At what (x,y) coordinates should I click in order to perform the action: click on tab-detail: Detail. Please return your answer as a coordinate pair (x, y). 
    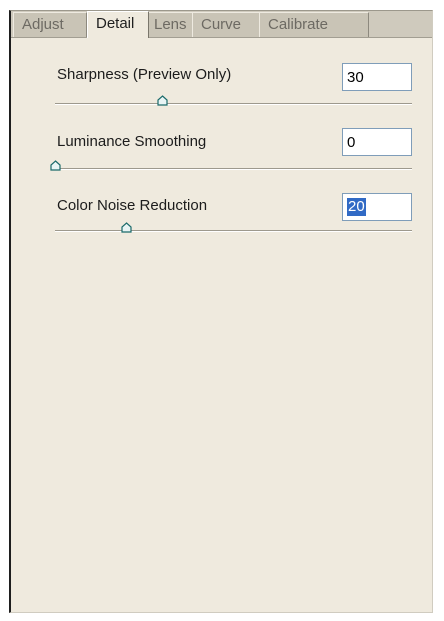
    Looking at the image, I should click on (118, 24).